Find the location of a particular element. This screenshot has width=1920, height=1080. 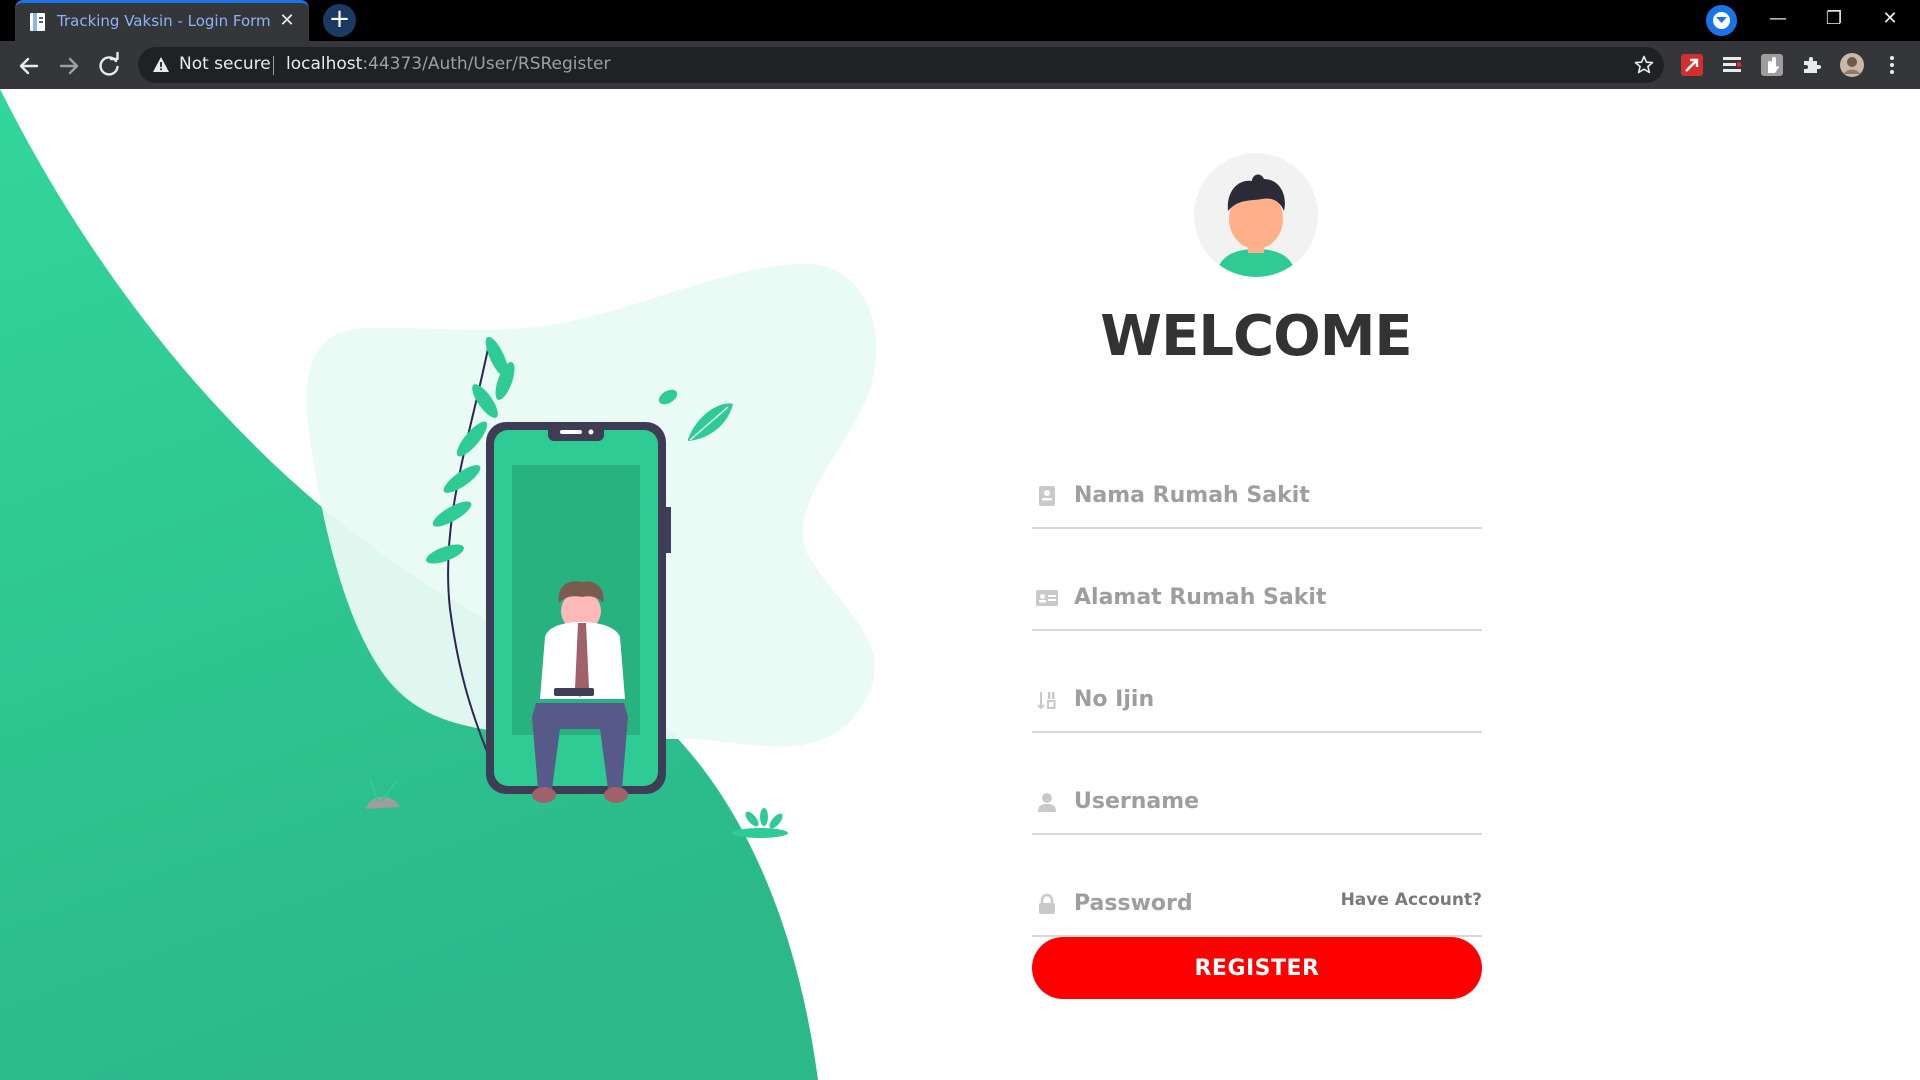

url-text: localhost:44373/Auth/User/RSRegister is located at coordinates (448, 64).